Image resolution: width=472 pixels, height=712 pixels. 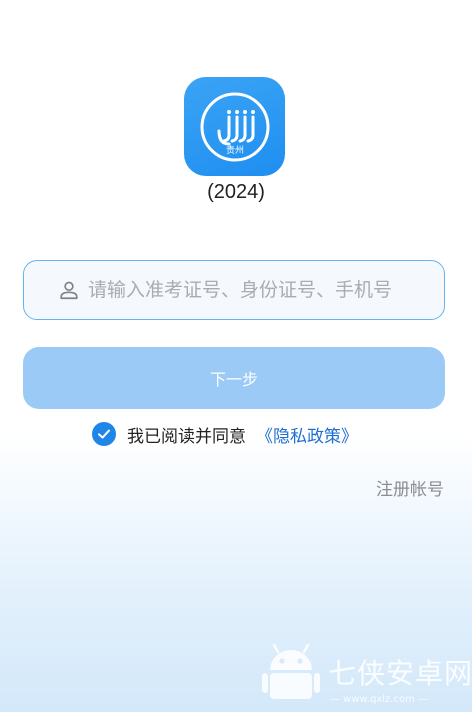 What do you see at coordinates (69, 290) in the screenshot?
I see `user-icon` at bounding box center [69, 290].